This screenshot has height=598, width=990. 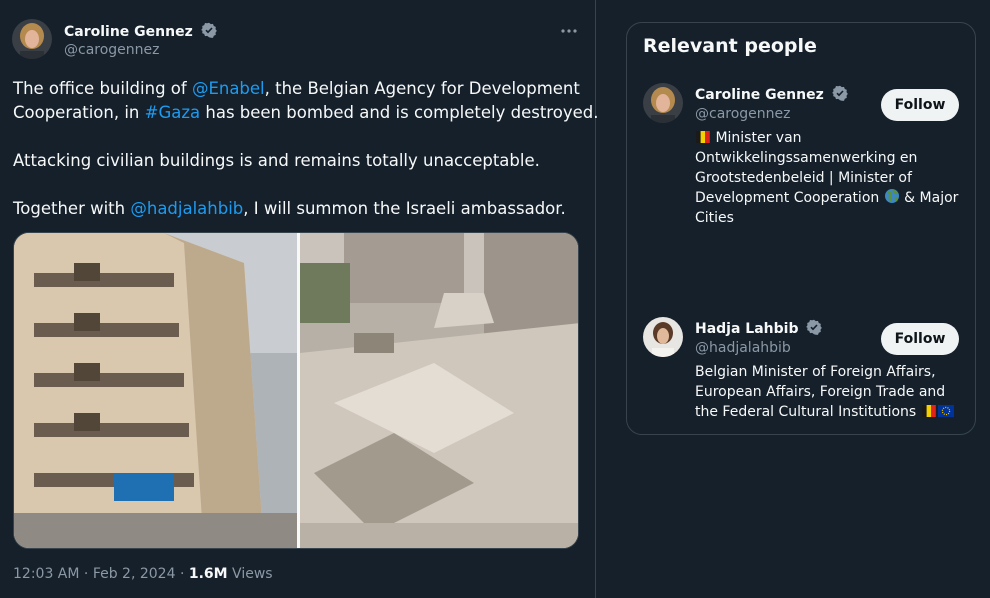 What do you see at coordinates (112, 50) in the screenshot?
I see `author-handle: @carogennez` at bounding box center [112, 50].